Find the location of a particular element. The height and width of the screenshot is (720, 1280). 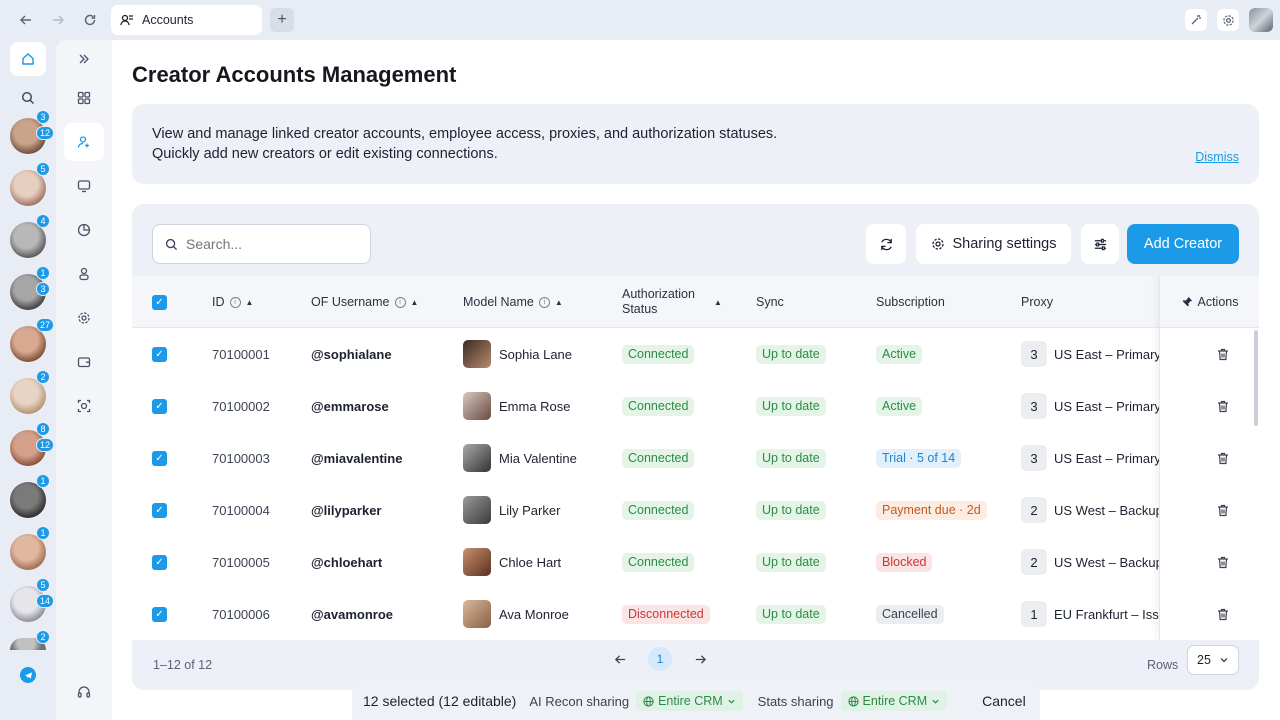

row-username: @miavalentine is located at coordinates (356, 458).